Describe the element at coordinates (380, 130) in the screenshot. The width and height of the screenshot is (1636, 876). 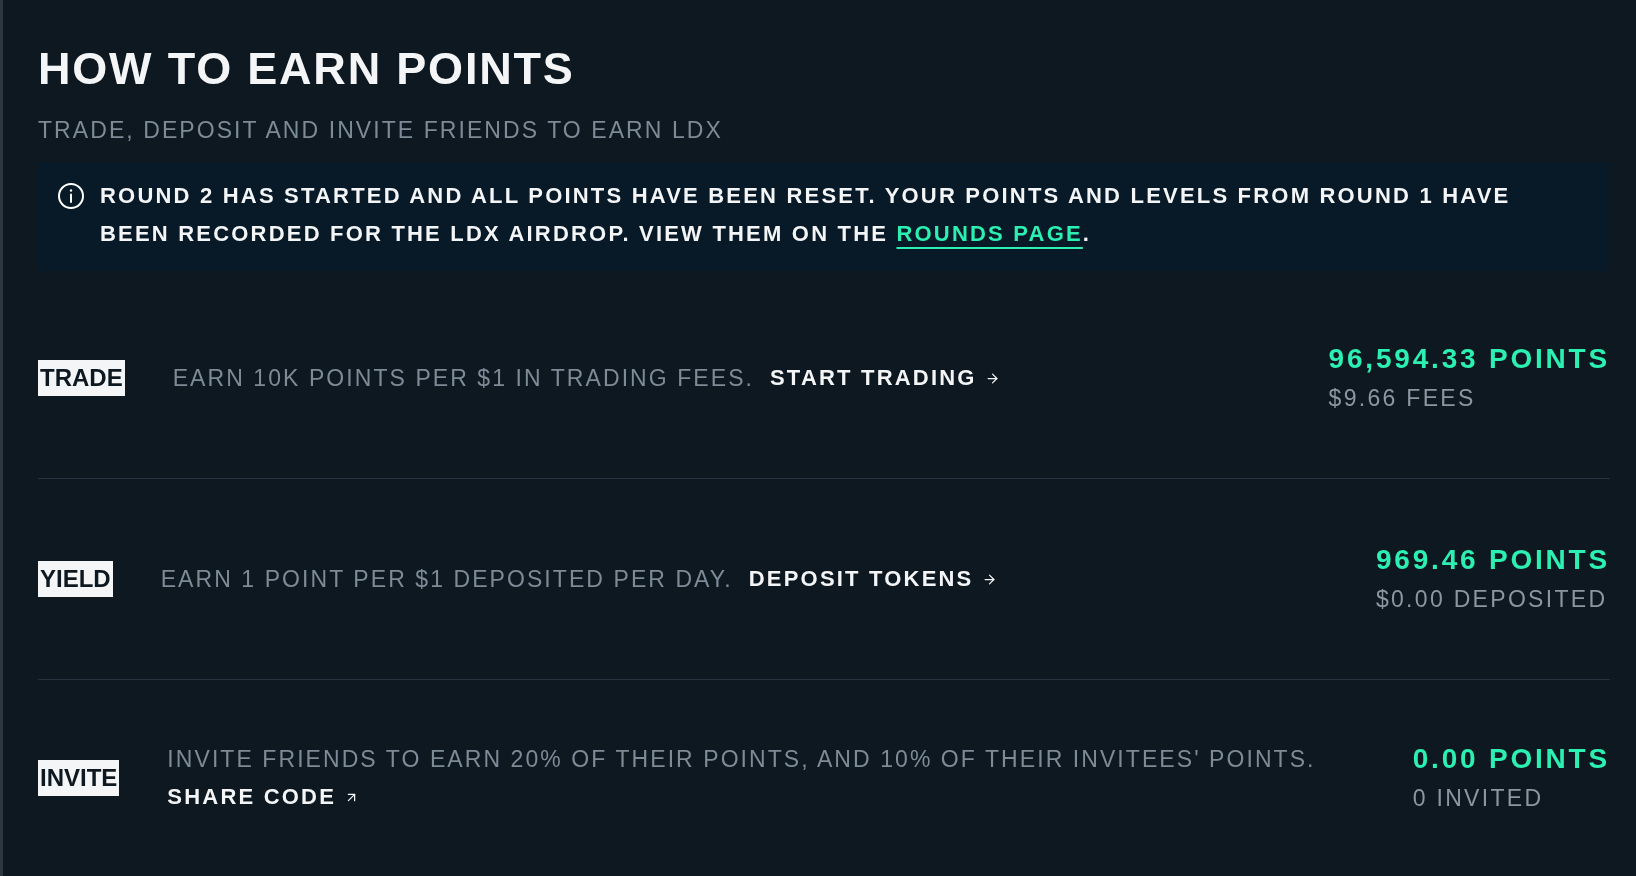
I see `page-subtitle: TRADE, DEPOSIT AND INVITE FRIENDS TO EARN LDX` at that location.